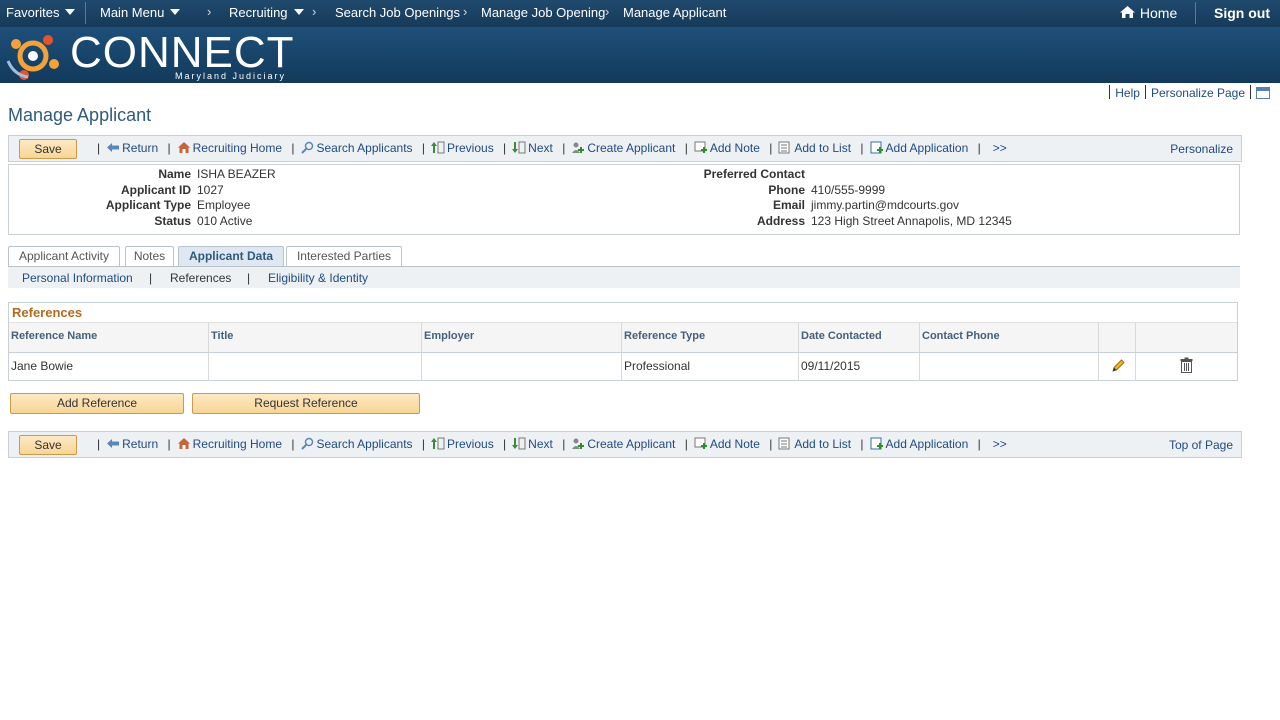 The image size is (1280, 720). Describe the element at coordinates (172, 221) in the screenshot. I see `status-label: Status` at that location.